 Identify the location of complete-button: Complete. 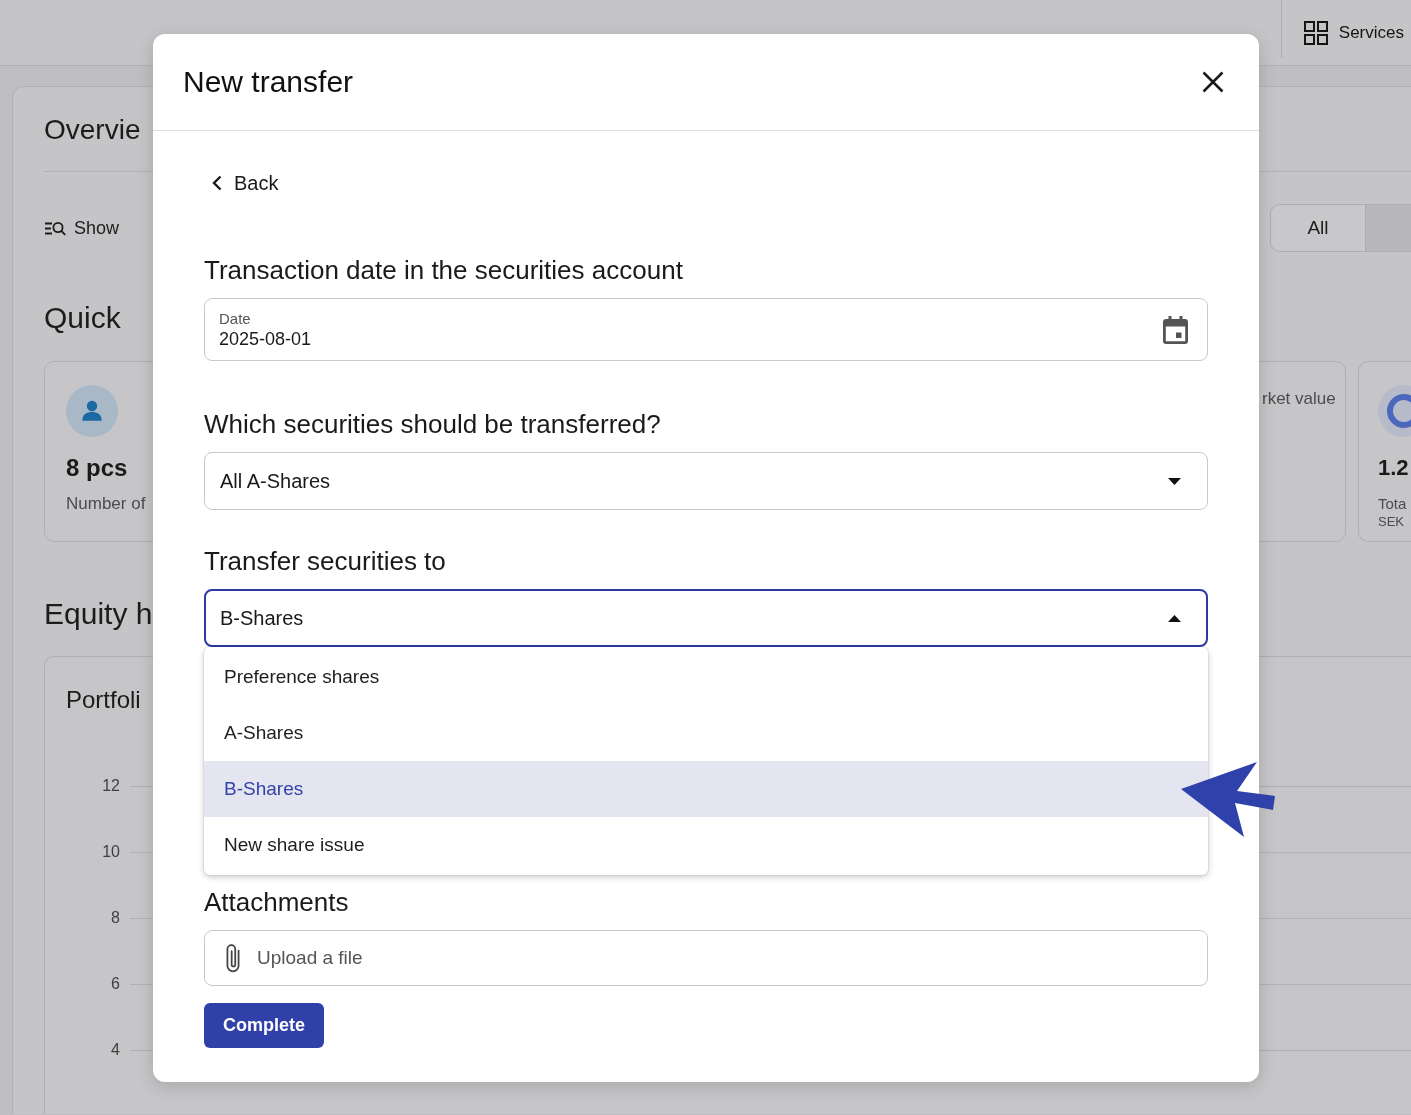
(264, 1025).